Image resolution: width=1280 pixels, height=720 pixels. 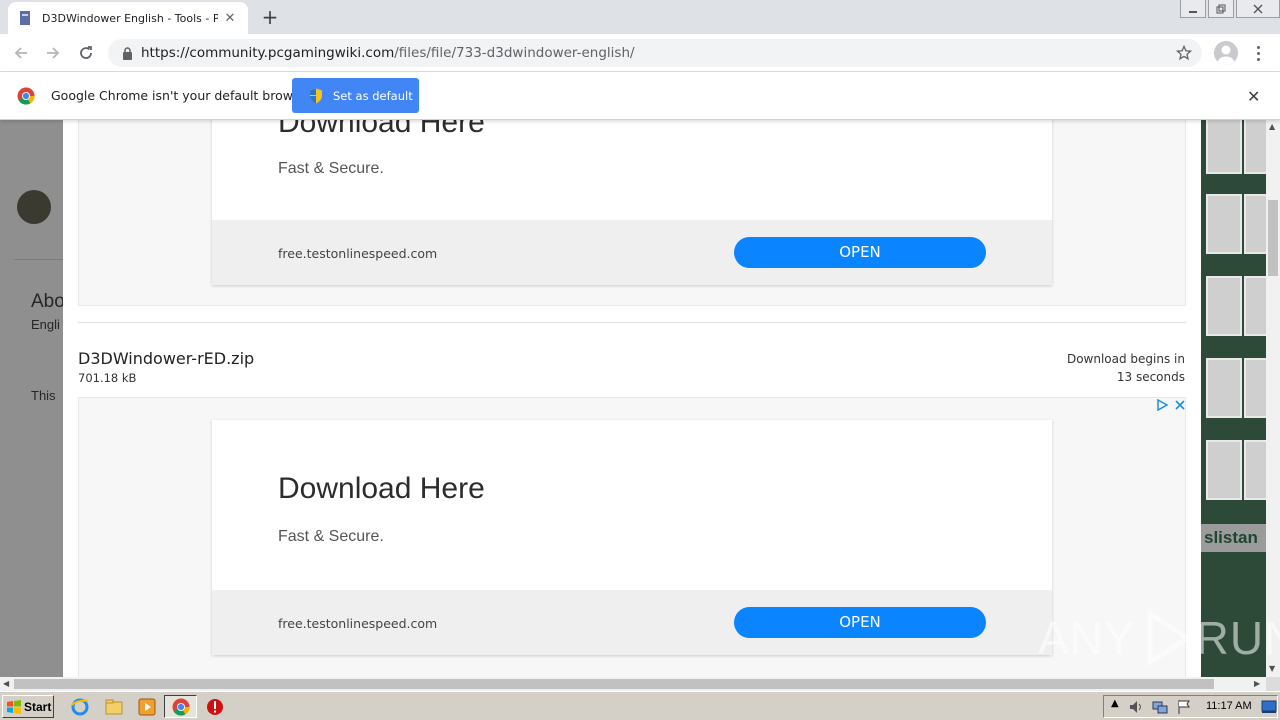 I want to click on url-path: /files/file/733-d3dwindower-english/, so click(x=514, y=53).